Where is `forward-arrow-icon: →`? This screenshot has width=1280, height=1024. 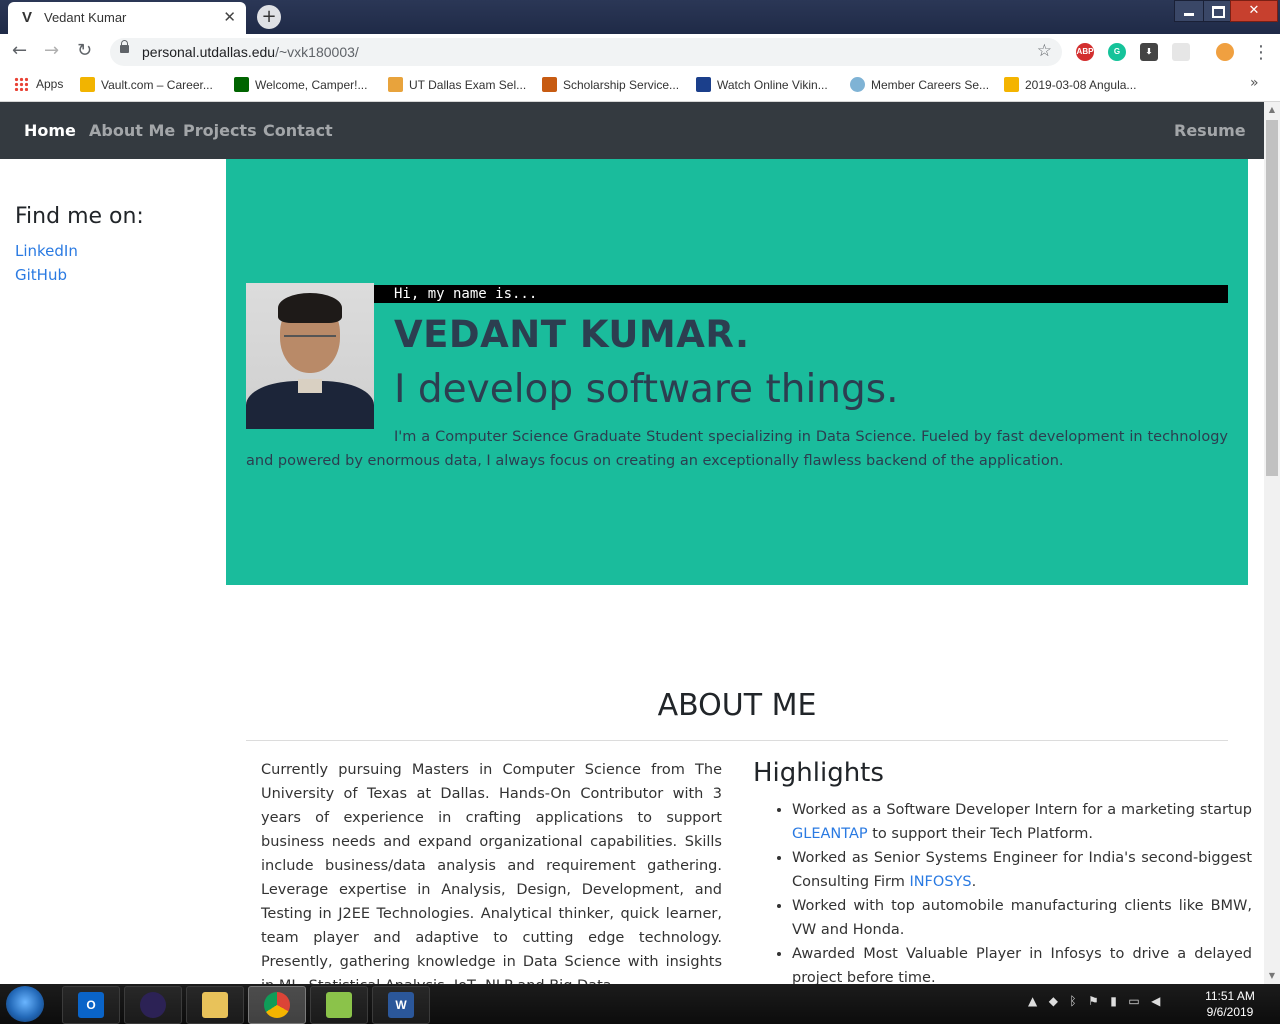
forward-arrow-icon: → is located at coordinates (51, 50).